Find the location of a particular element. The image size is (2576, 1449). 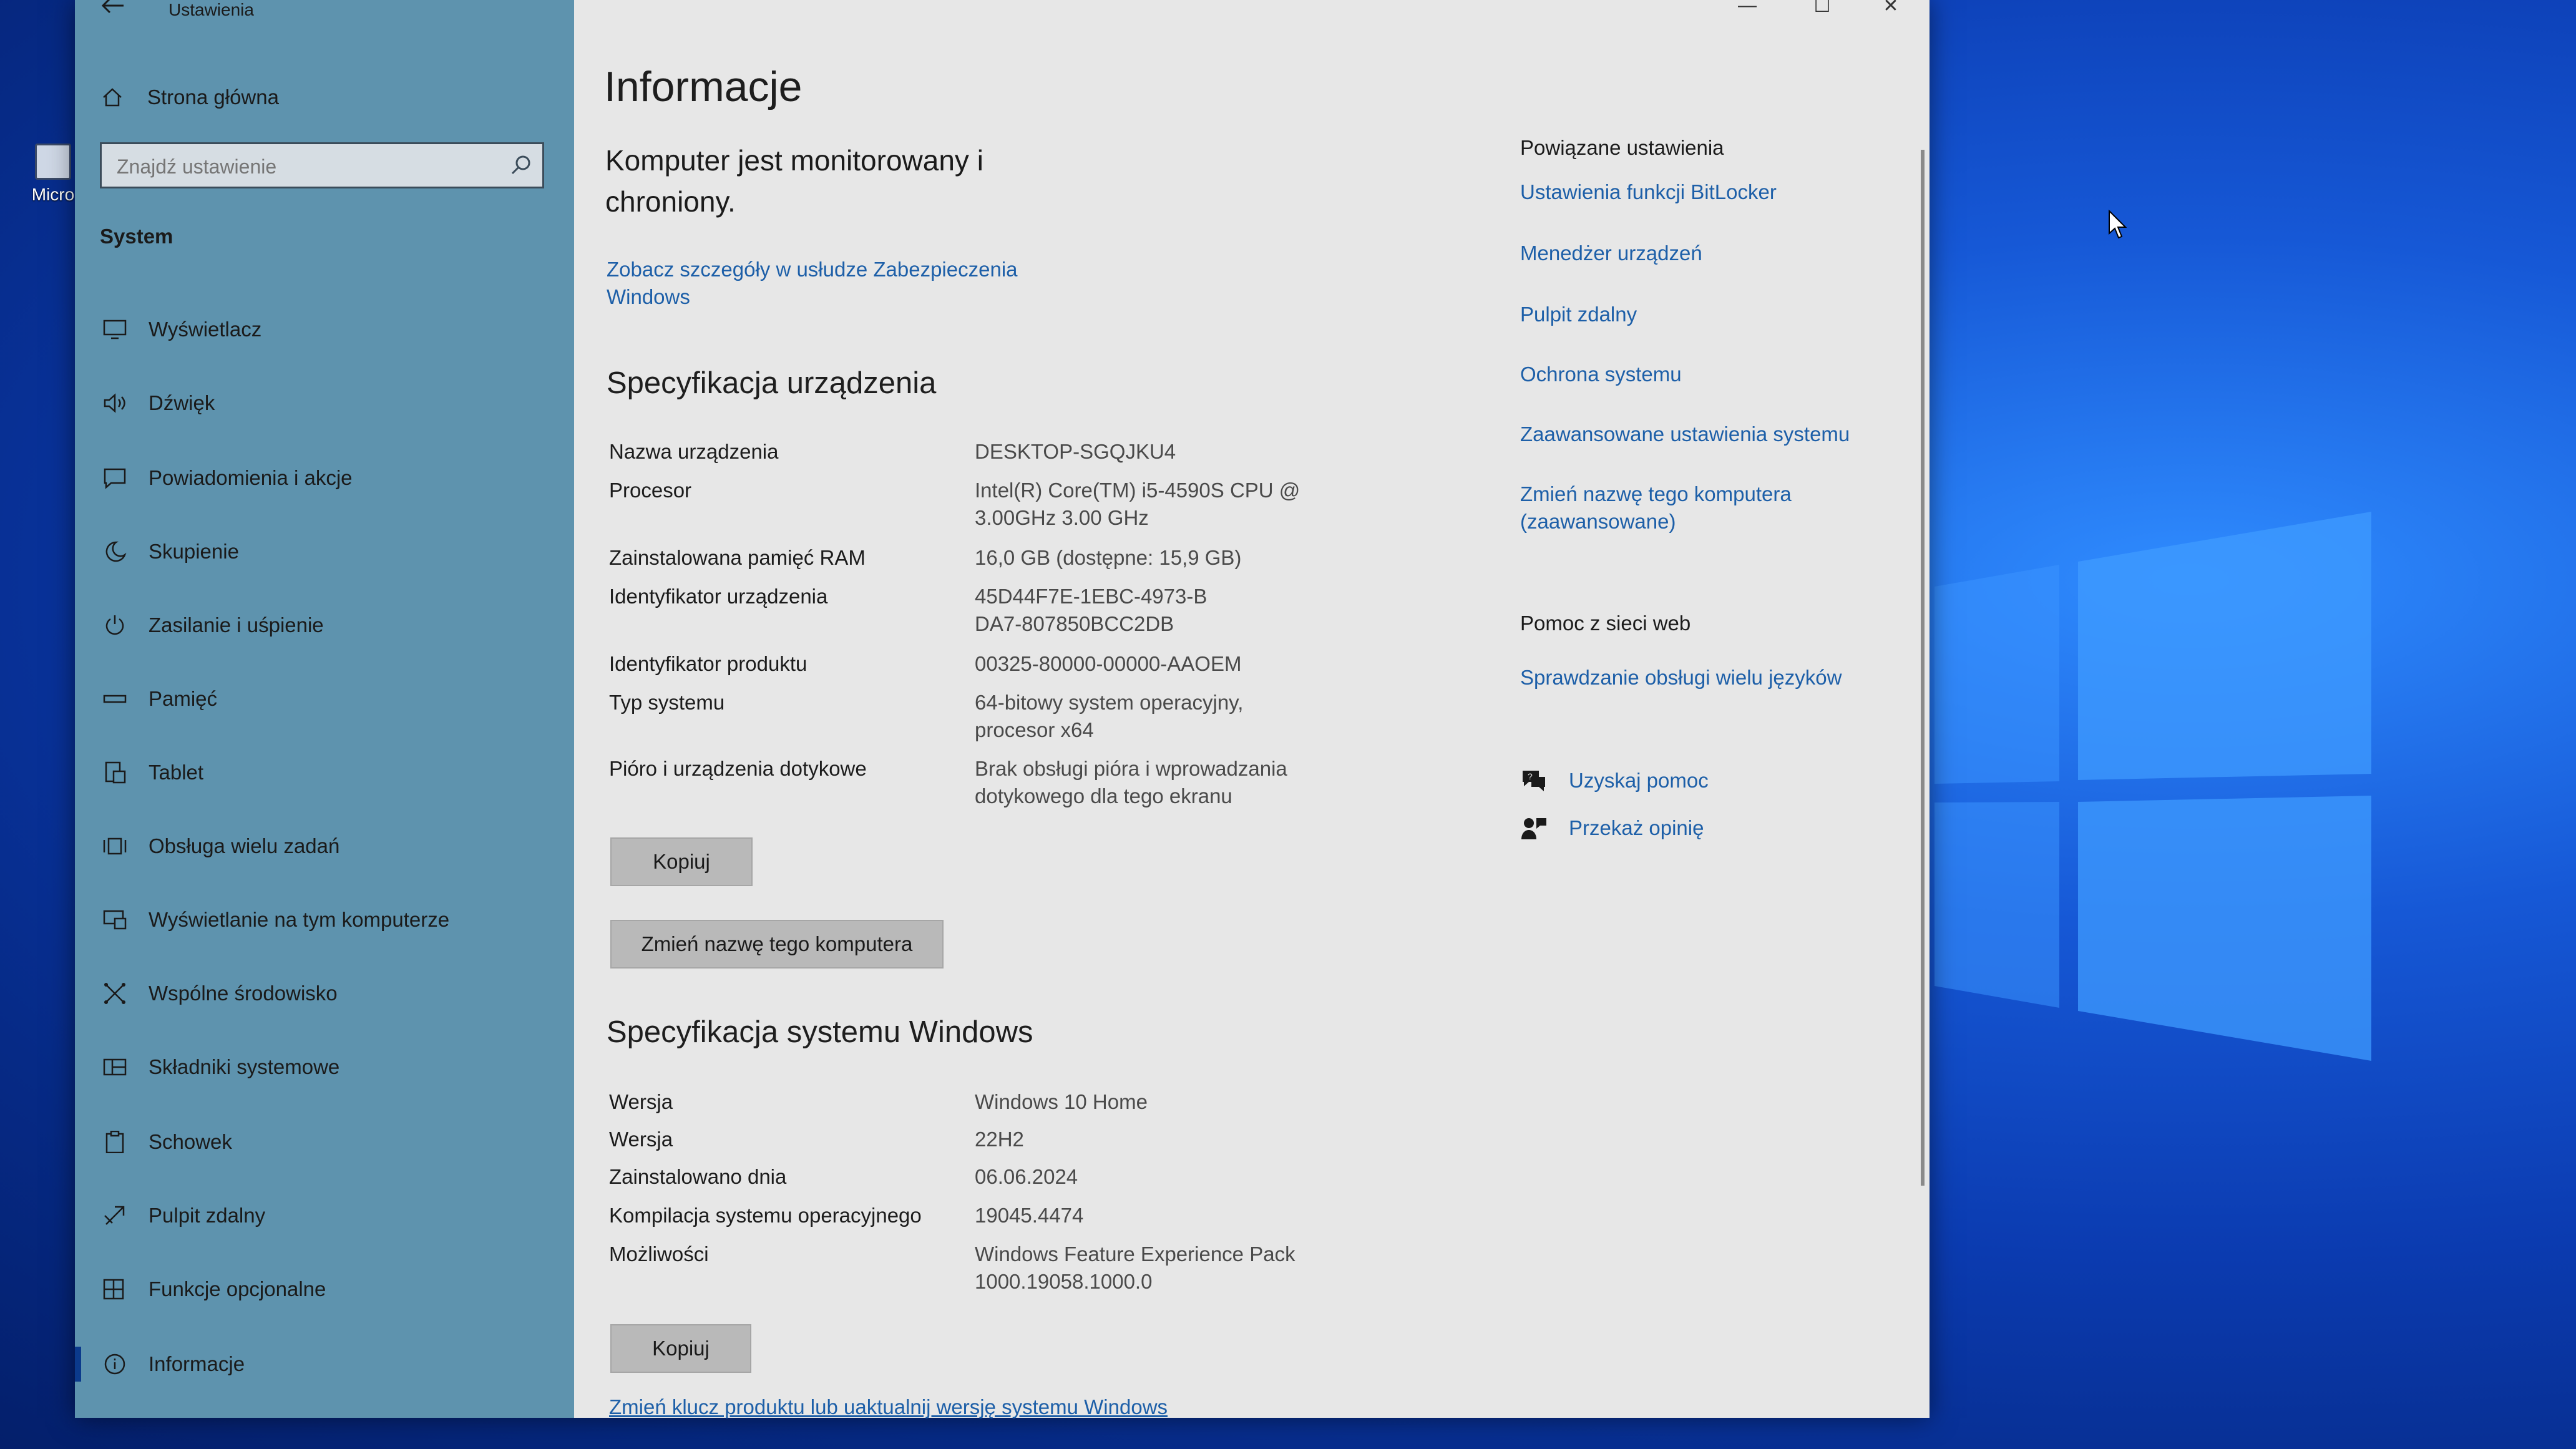

remote-desktop-icon is located at coordinates (115, 1216).